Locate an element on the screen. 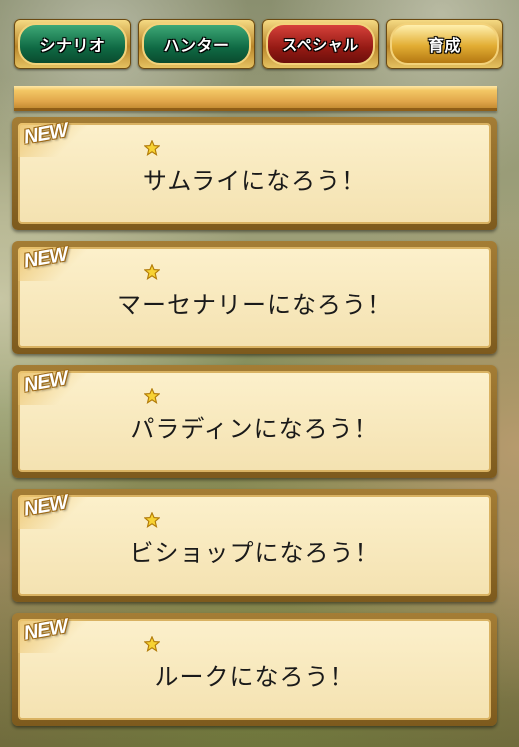 This screenshot has width=519, height=747. tab-scenario: シナリオ is located at coordinates (72, 44).